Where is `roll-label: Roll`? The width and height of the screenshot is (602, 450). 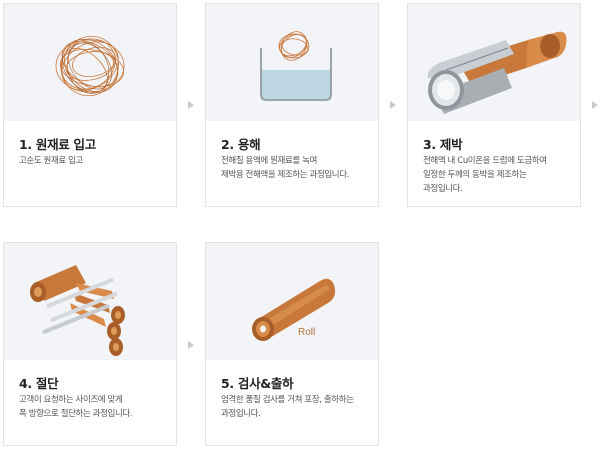
roll-label: Roll is located at coordinates (306, 332).